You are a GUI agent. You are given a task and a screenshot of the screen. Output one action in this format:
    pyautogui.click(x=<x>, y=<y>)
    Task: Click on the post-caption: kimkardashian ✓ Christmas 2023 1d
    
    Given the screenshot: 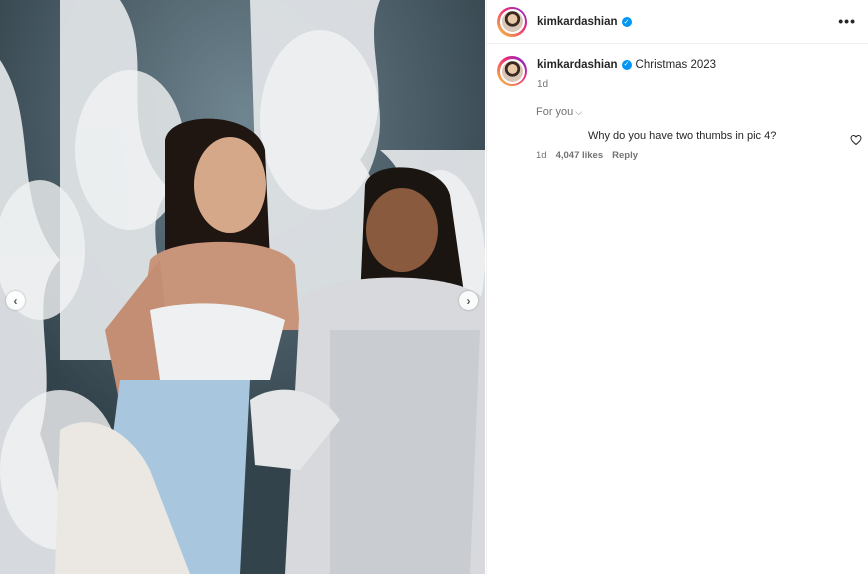 What is the action you would take?
    pyautogui.click(x=677, y=67)
    